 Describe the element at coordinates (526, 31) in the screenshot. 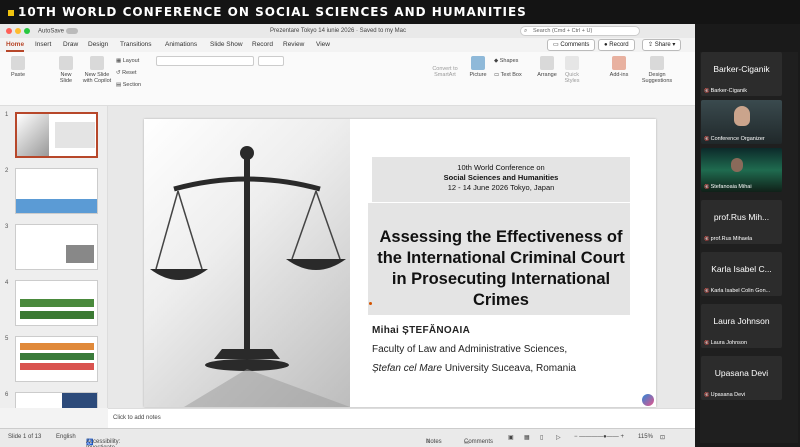

I see `search-icon: ⌕` at that location.